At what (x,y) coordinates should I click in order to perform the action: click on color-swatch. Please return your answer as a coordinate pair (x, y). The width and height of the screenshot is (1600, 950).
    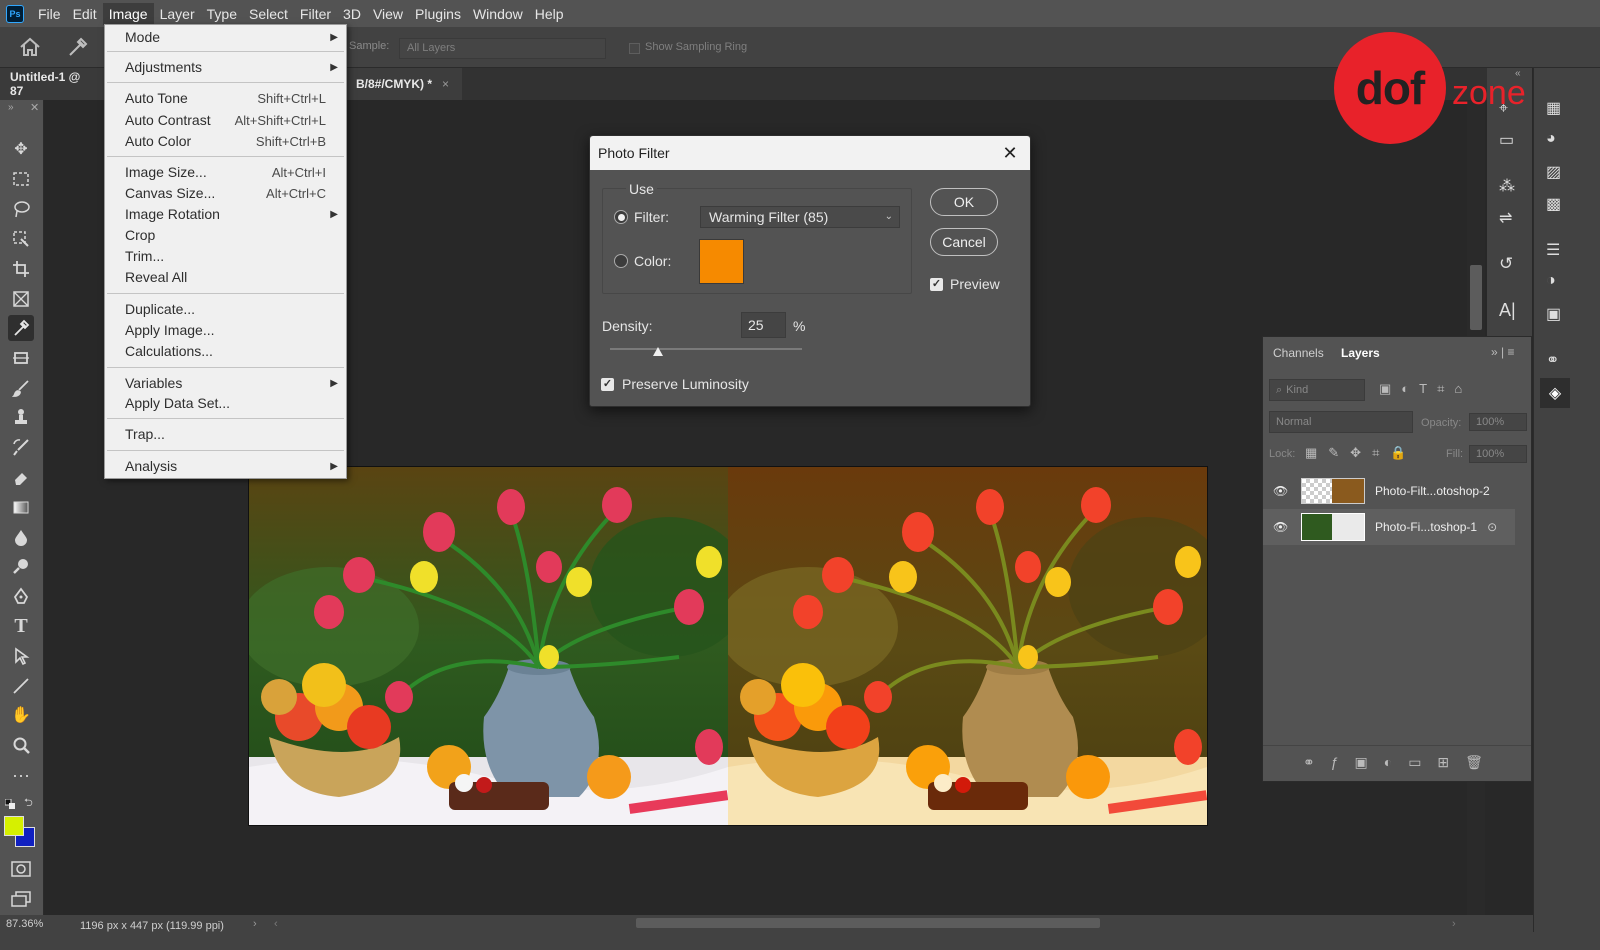
    Looking at the image, I should click on (721, 261).